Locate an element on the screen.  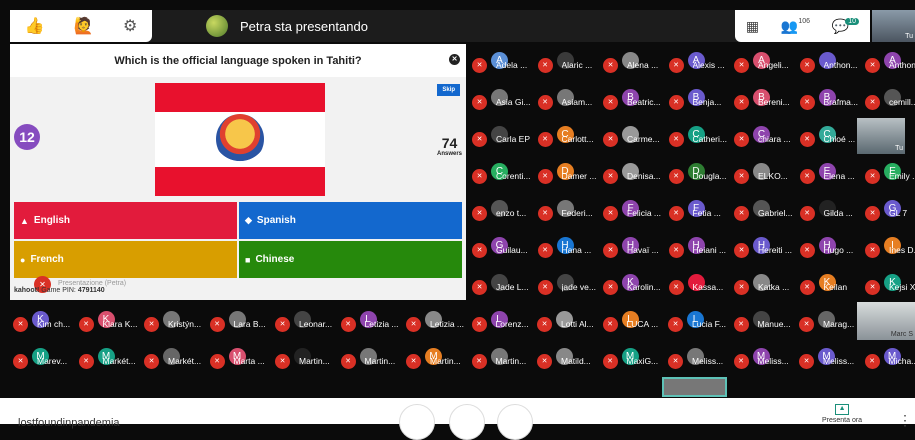
participant-tile: K✕Kejsi X is located at coordinates (890, 286).